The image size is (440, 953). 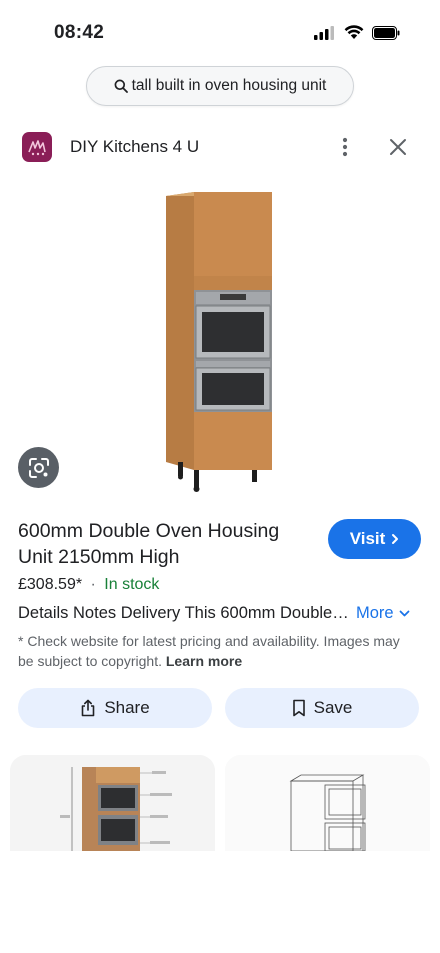 What do you see at coordinates (127, 707) in the screenshot?
I see `share-label: Share` at bounding box center [127, 707].